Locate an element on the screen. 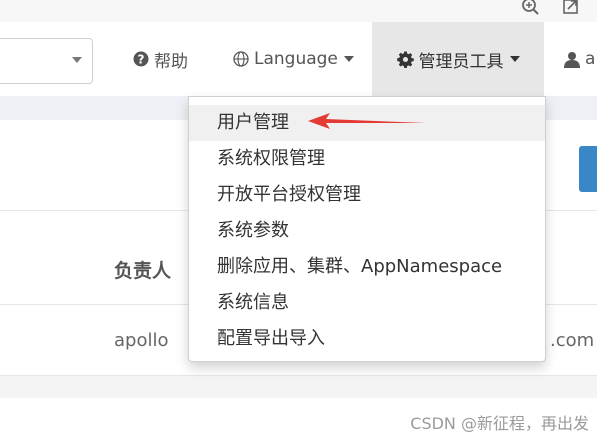  language-label: Language is located at coordinates (296, 59).